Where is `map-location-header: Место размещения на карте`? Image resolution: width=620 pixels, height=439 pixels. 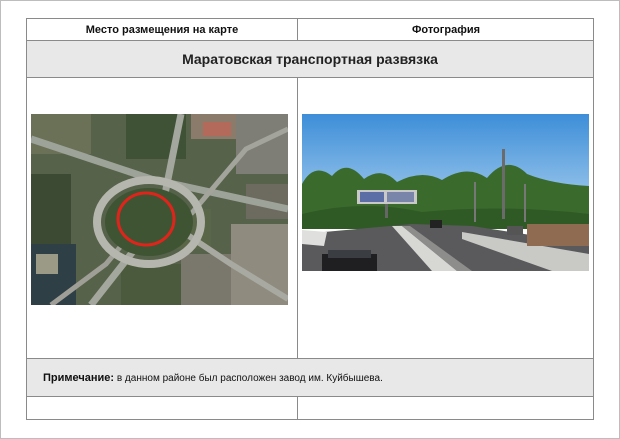 map-location-header: Место размещения на карте is located at coordinates (162, 30).